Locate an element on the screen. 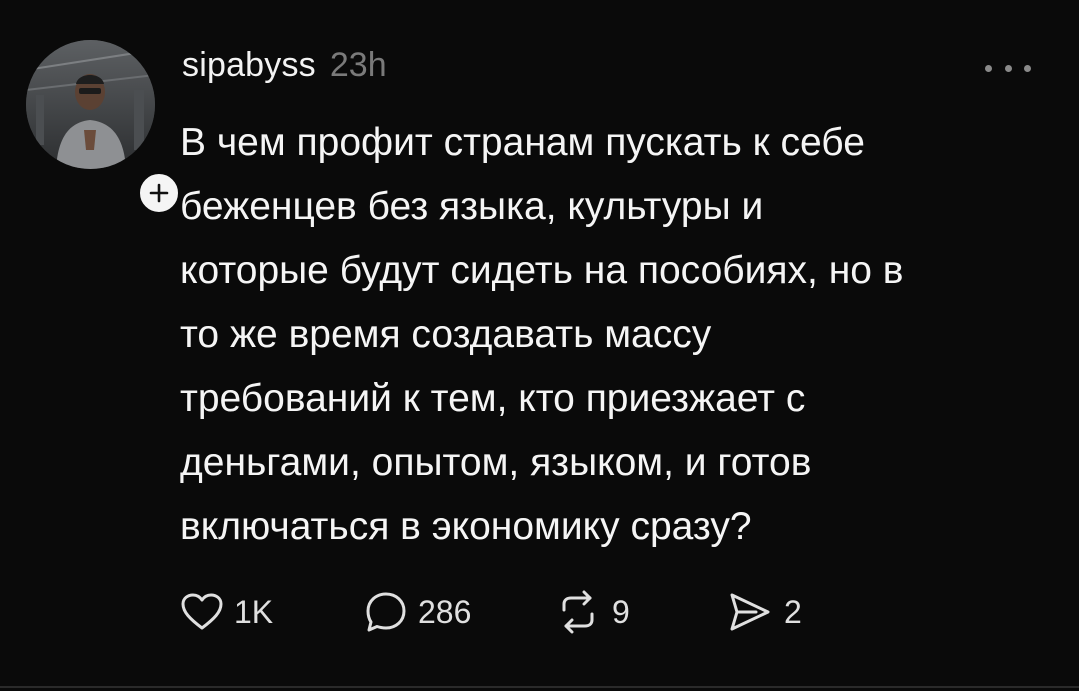 The image size is (1079, 691). follow-button is located at coordinates (159, 193).